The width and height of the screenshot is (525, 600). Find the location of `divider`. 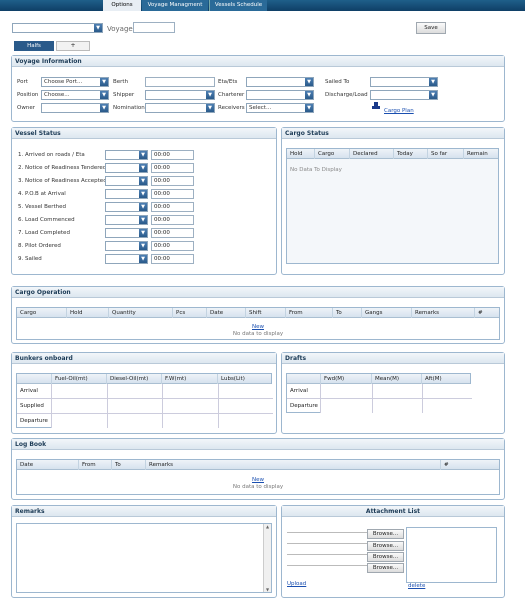

divider is located at coordinates (422, 398).